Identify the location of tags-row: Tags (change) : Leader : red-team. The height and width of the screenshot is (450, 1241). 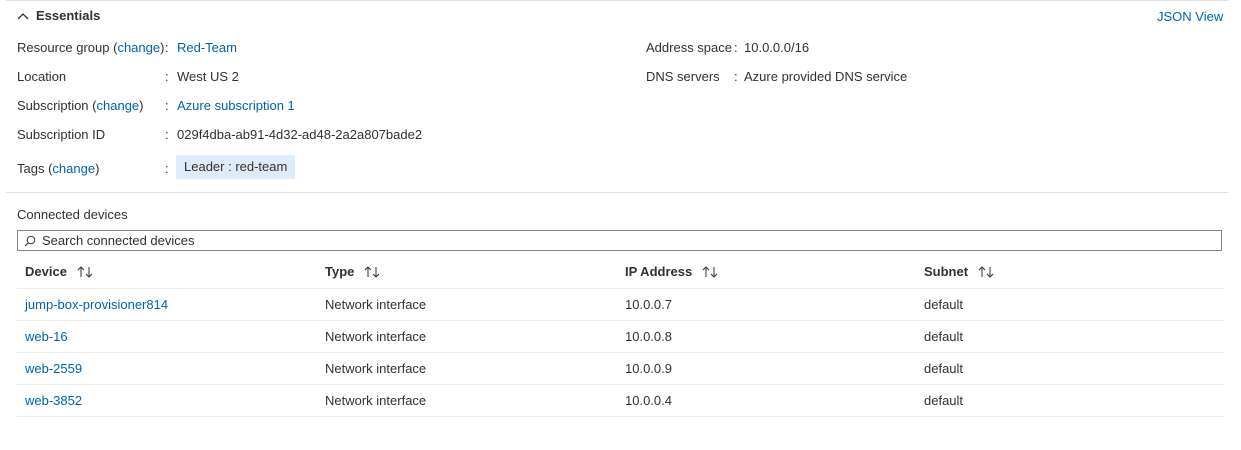
(317, 167).